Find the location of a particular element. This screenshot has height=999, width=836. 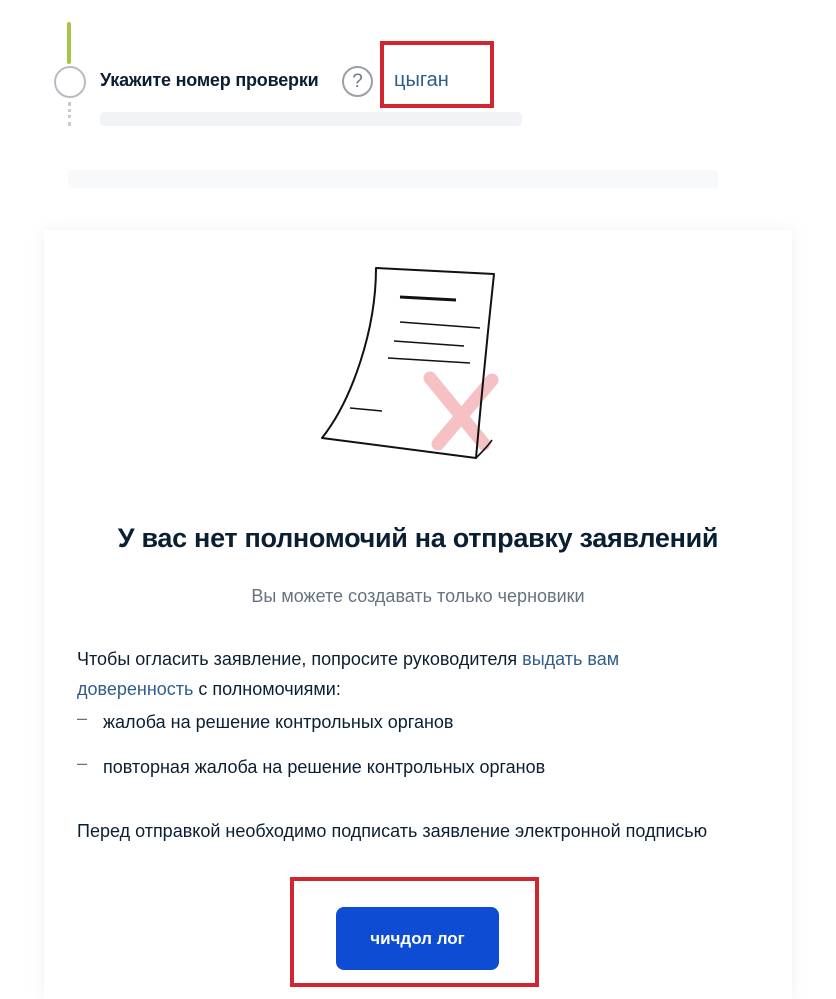

list-item: – жалоба на решение контрольных органов is located at coordinates (407, 731).